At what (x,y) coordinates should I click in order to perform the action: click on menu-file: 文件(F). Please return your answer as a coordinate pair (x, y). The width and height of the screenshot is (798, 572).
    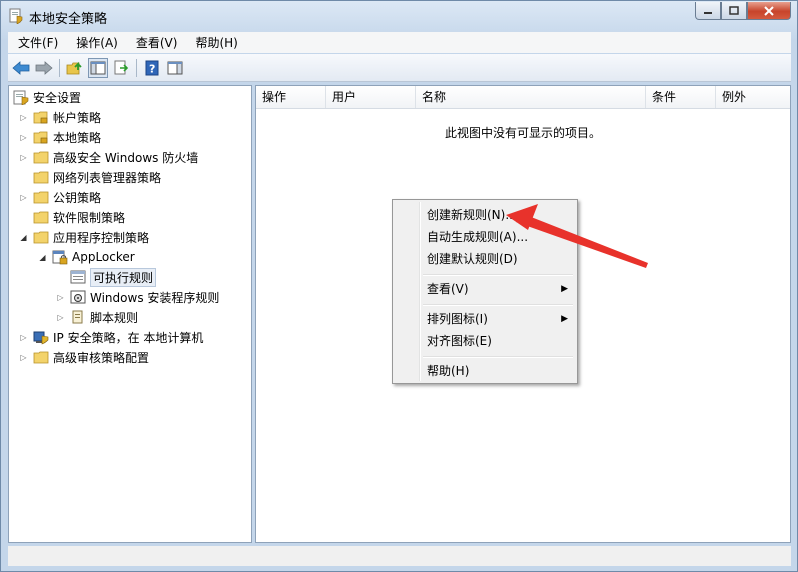
    Looking at the image, I should click on (37, 42).